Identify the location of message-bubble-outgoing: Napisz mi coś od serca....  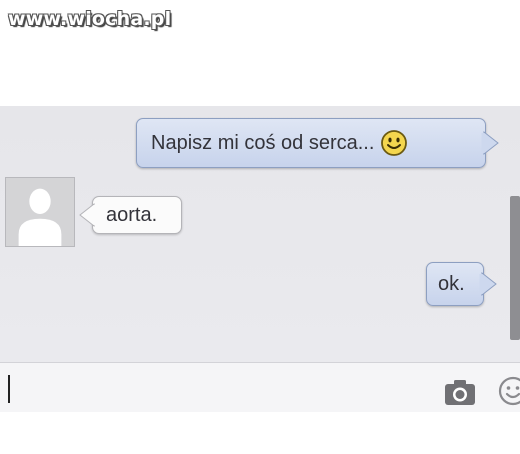
(317, 143).